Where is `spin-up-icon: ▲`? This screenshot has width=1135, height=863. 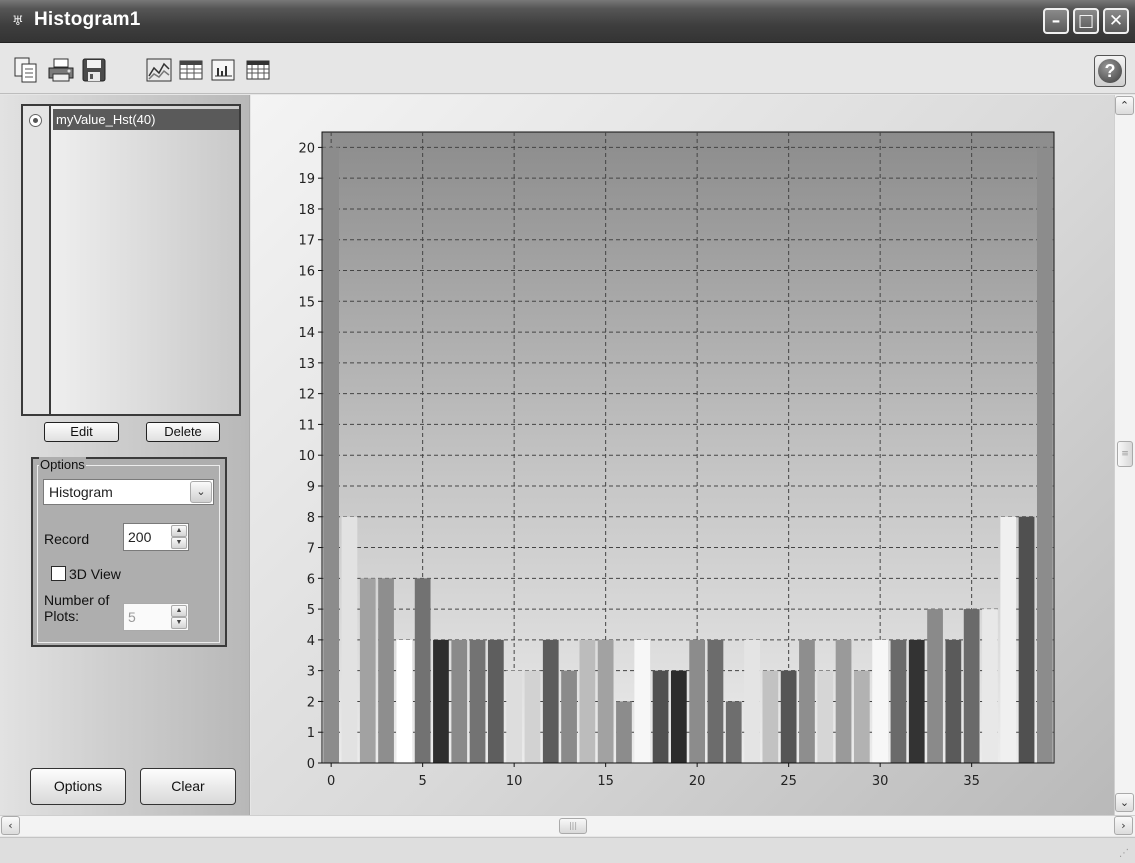 spin-up-icon: ▲ is located at coordinates (179, 531).